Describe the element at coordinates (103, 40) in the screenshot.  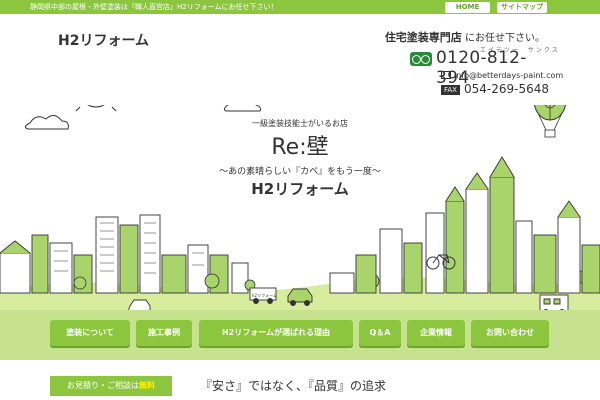
I see `site-logo: H2リフォーム` at that location.